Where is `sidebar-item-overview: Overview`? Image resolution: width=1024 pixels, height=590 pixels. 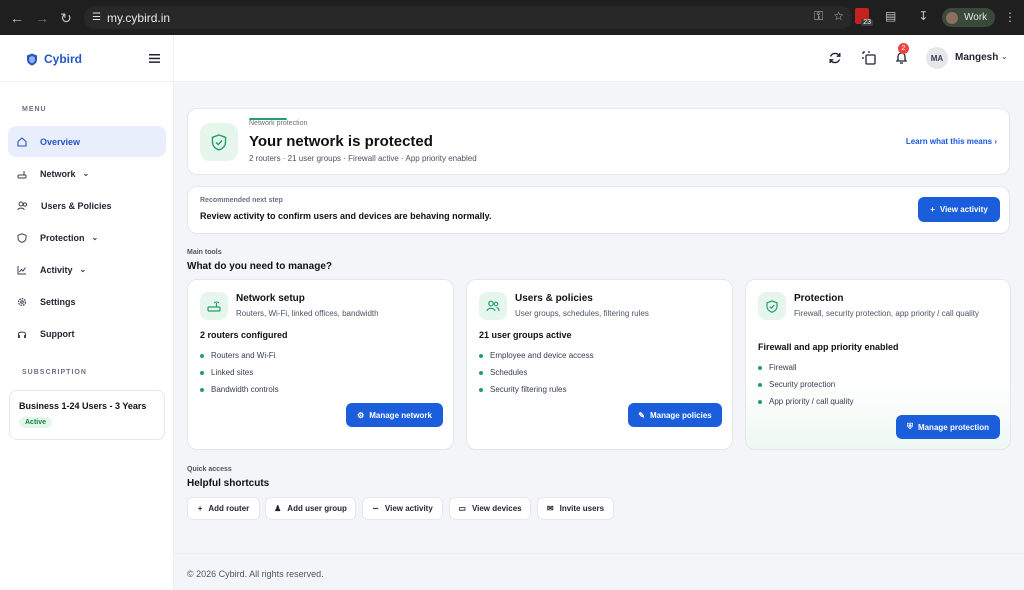
sidebar-item-overview: Overview is located at coordinates (87, 141).